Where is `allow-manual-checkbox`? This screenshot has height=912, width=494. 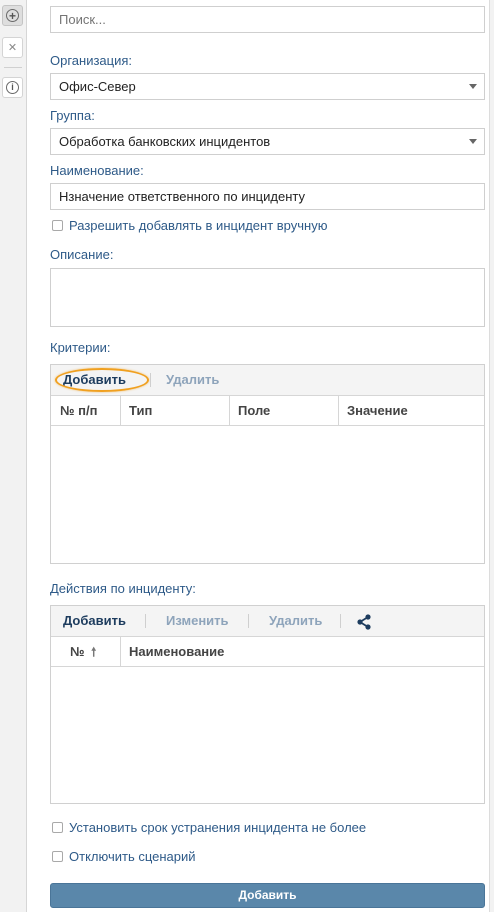 allow-manual-checkbox is located at coordinates (57, 225).